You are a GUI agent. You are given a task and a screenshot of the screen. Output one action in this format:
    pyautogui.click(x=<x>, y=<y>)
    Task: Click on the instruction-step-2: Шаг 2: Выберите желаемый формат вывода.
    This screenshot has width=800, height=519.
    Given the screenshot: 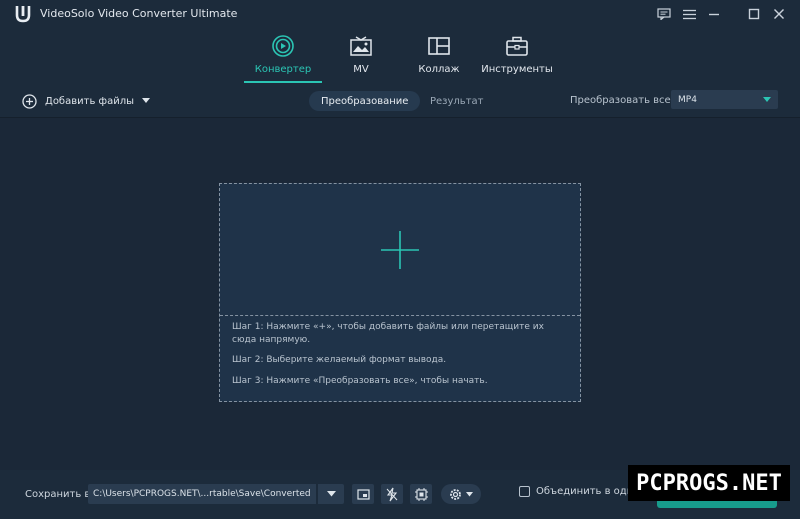 What is the action you would take?
    pyautogui.click(x=339, y=360)
    